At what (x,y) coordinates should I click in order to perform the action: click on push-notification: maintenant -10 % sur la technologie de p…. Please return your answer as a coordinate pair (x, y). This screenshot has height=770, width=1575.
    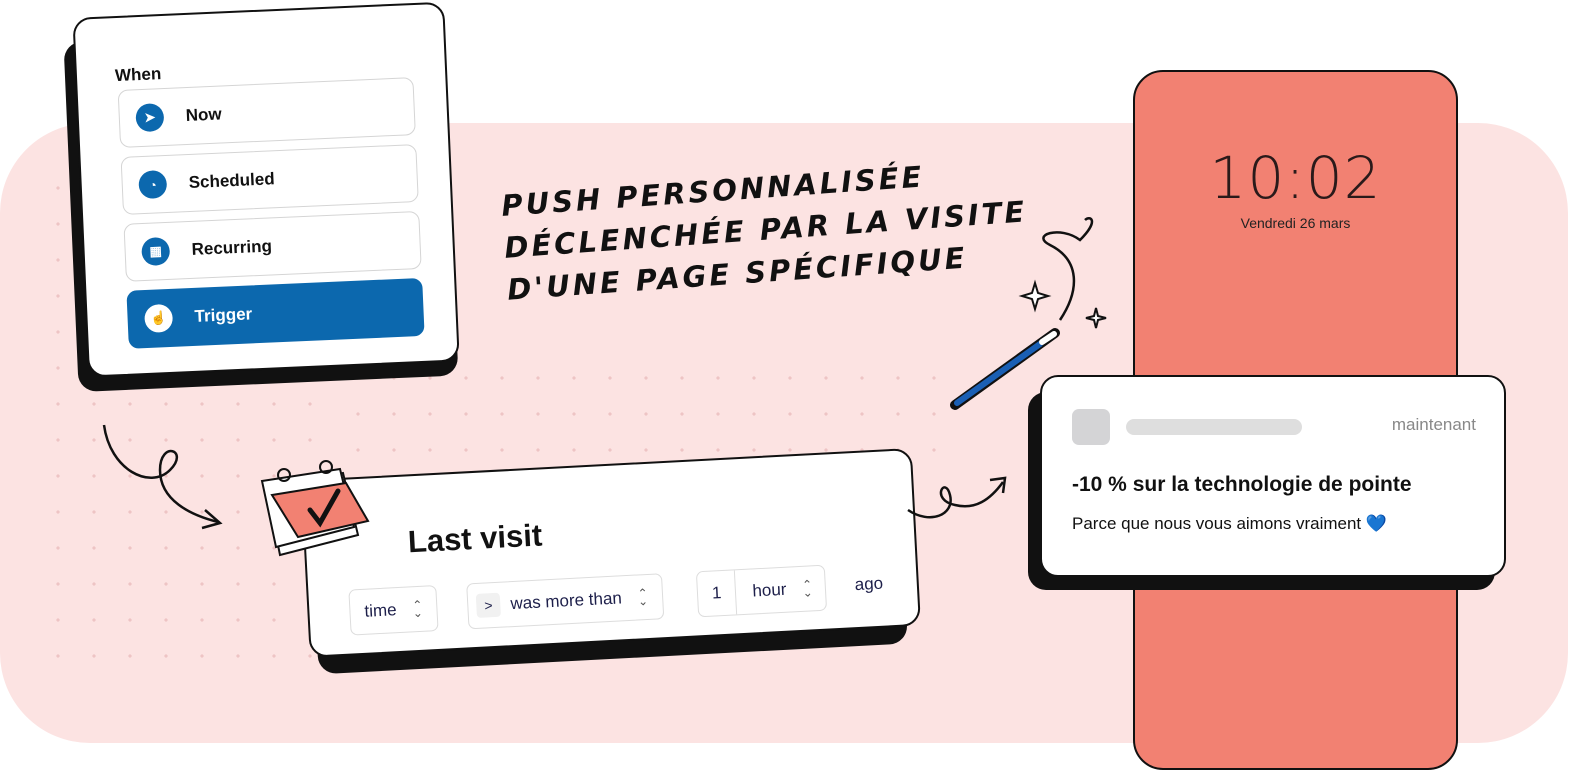
    Looking at the image, I should click on (1273, 476).